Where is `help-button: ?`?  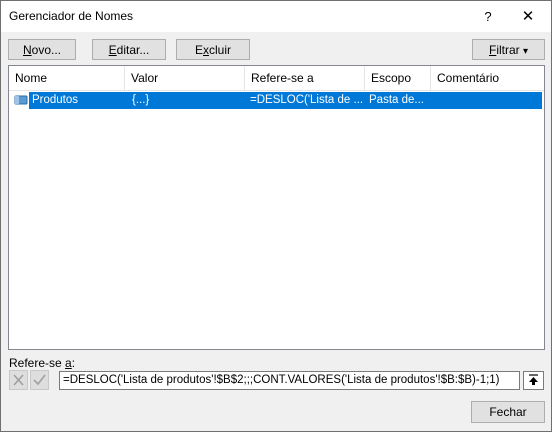 help-button: ? is located at coordinates (488, 16).